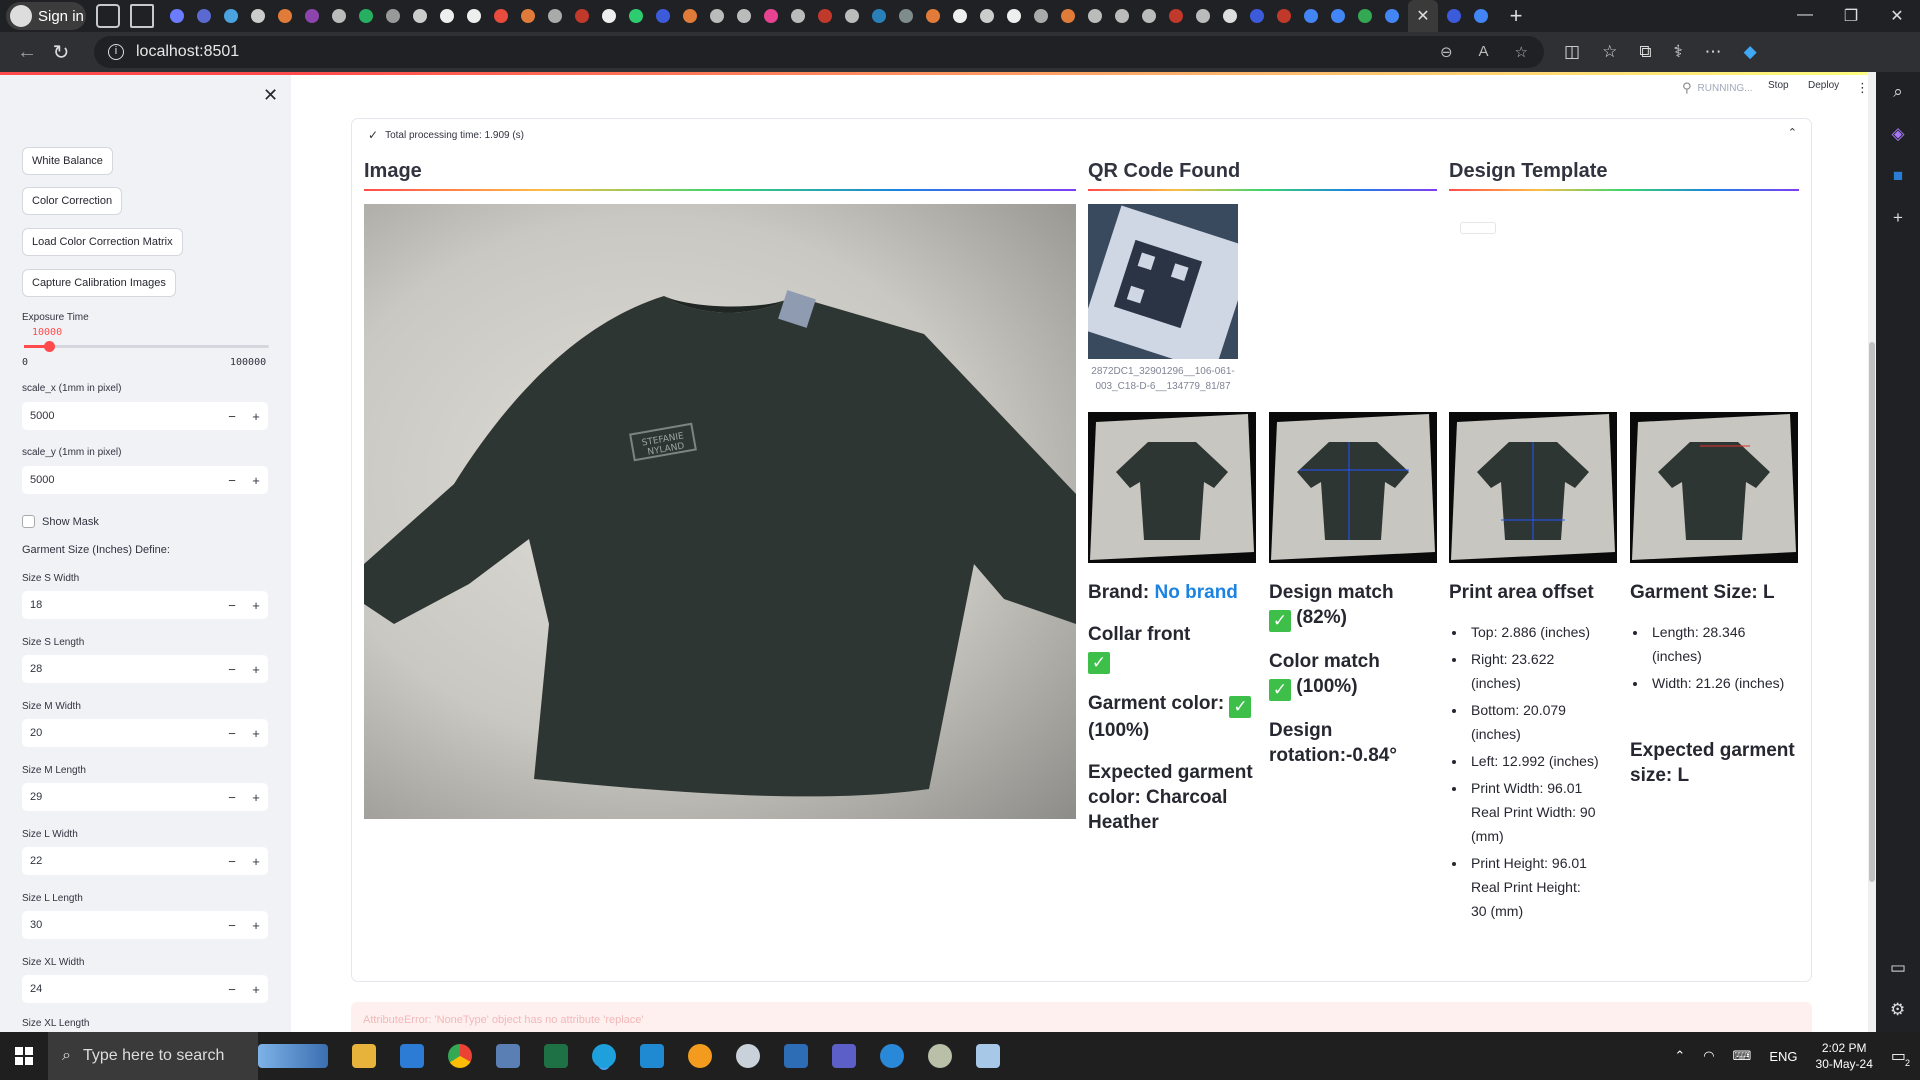  What do you see at coordinates (1708, 1056) in the screenshot?
I see `wifi-icon: ◠` at bounding box center [1708, 1056].